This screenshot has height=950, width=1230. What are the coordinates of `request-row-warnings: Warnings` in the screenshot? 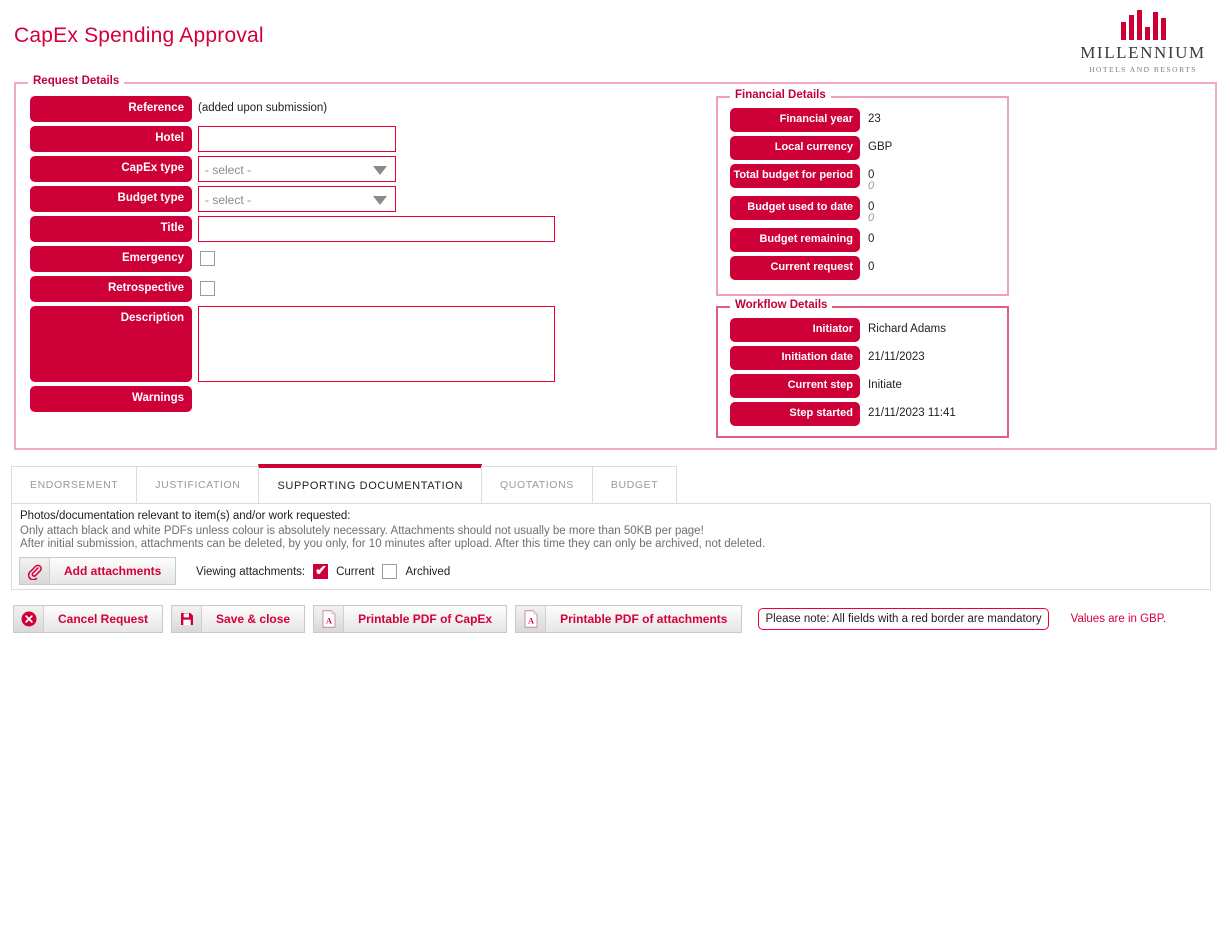 It's located at (292, 399).